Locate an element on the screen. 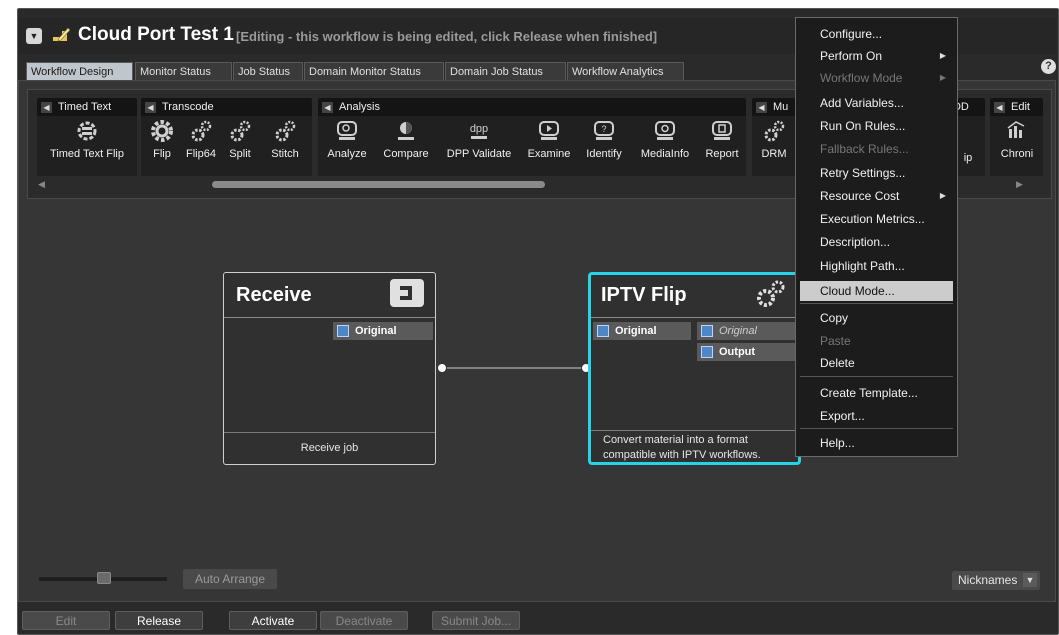 This screenshot has height=635, width=1059. tab-job-status: Job Status is located at coordinates (268, 71).